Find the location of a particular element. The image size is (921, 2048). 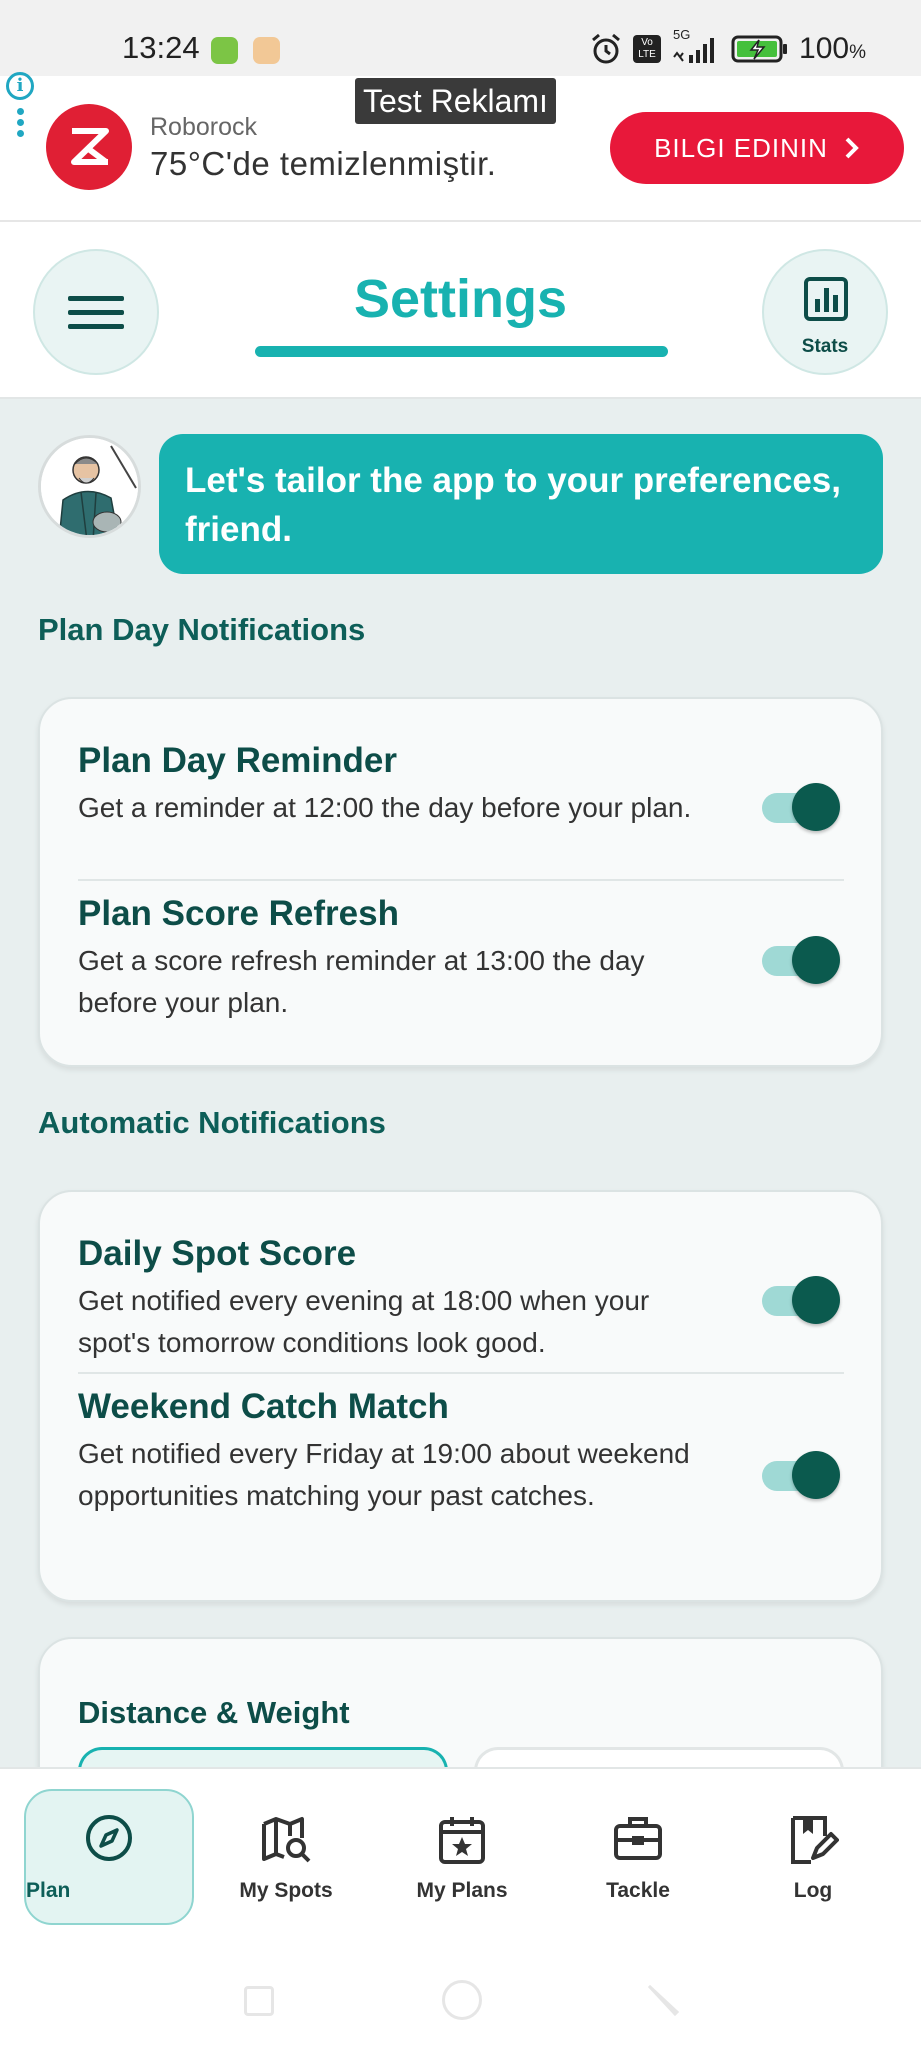

nav-label: Plan is located at coordinates (48, 1890).